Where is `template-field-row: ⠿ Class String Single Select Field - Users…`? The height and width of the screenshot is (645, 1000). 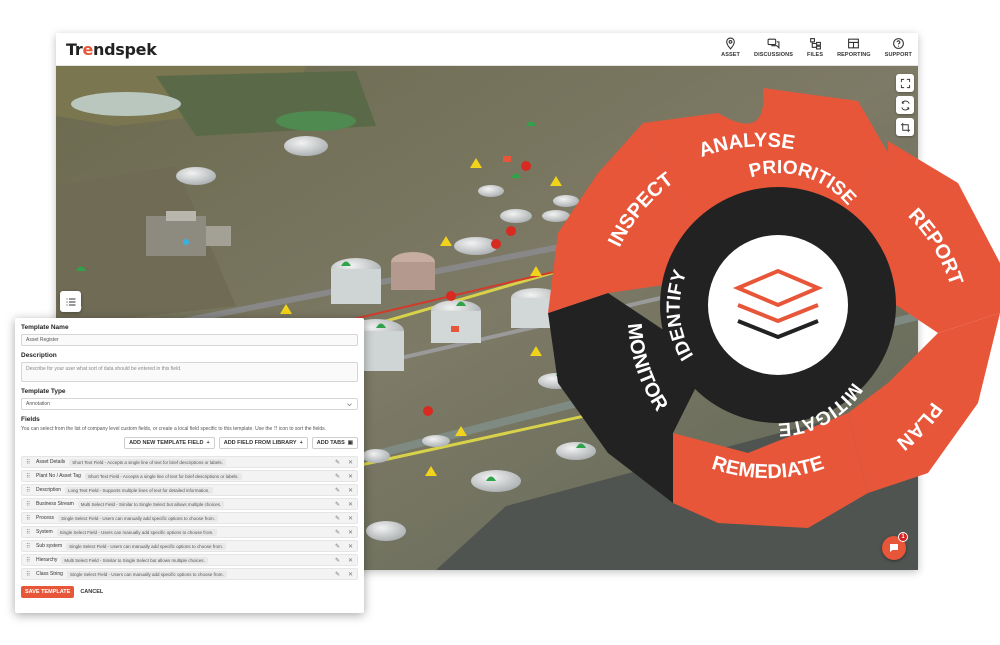
template-field-row: ⠿ Class String Single Select Field - Users… is located at coordinates (189, 574).